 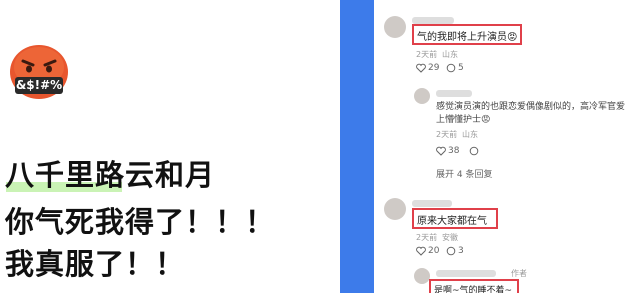 What do you see at coordinates (140, 222) in the screenshot?
I see `headline-line-2: 你气死我得了！！！` at bounding box center [140, 222].